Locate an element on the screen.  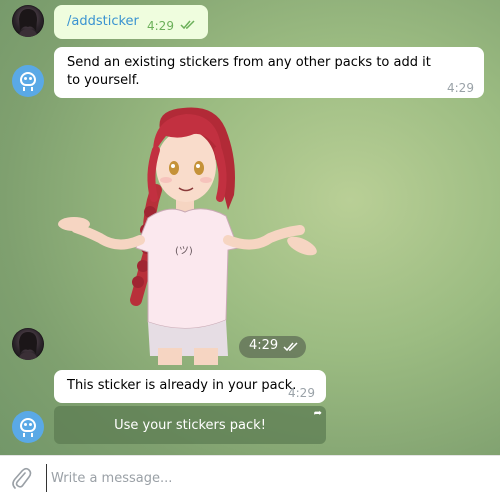
sticker-time-badge: 4:29 is located at coordinates (272, 347).